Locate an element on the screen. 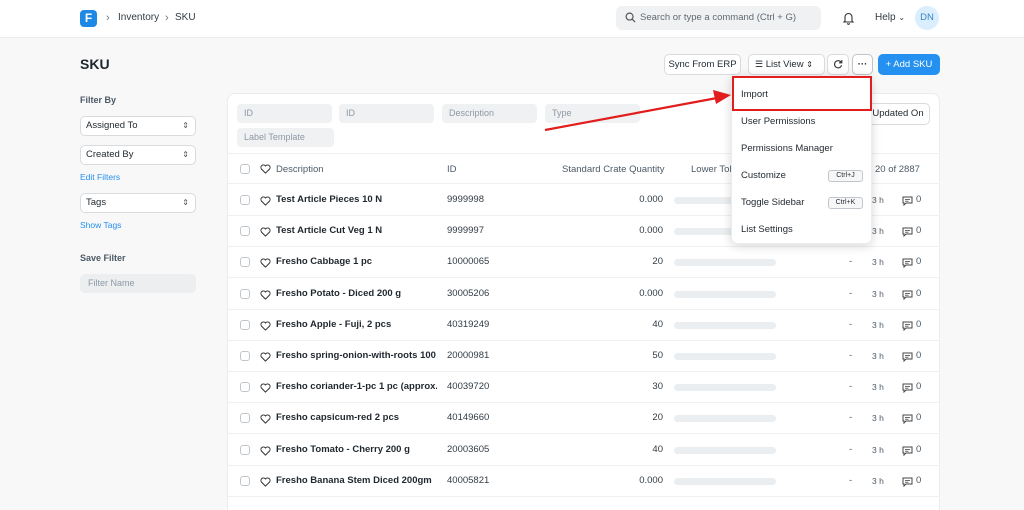 The image size is (1024, 510). refresh-button is located at coordinates (838, 64).